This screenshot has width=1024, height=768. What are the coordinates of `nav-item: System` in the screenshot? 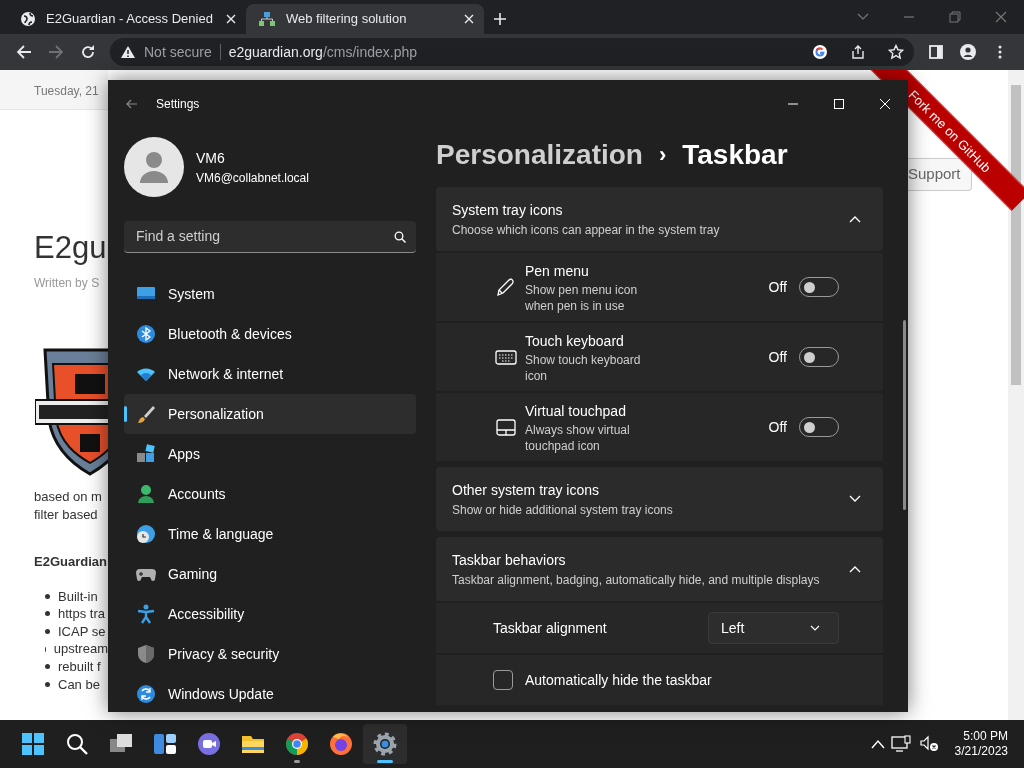 It's located at (270, 294).